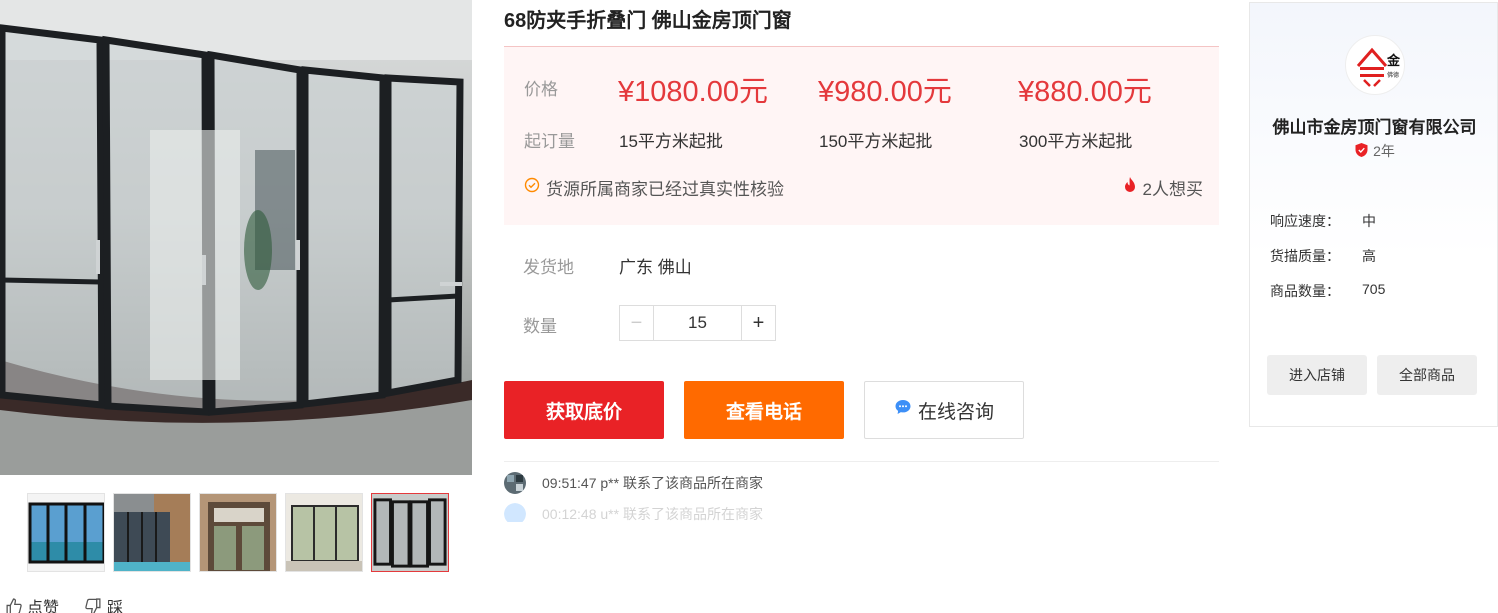 The width and height of the screenshot is (1498, 613). Describe the element at coordinates (1369, 256) in the screenshot. I see `stat-value: 高` at that location.